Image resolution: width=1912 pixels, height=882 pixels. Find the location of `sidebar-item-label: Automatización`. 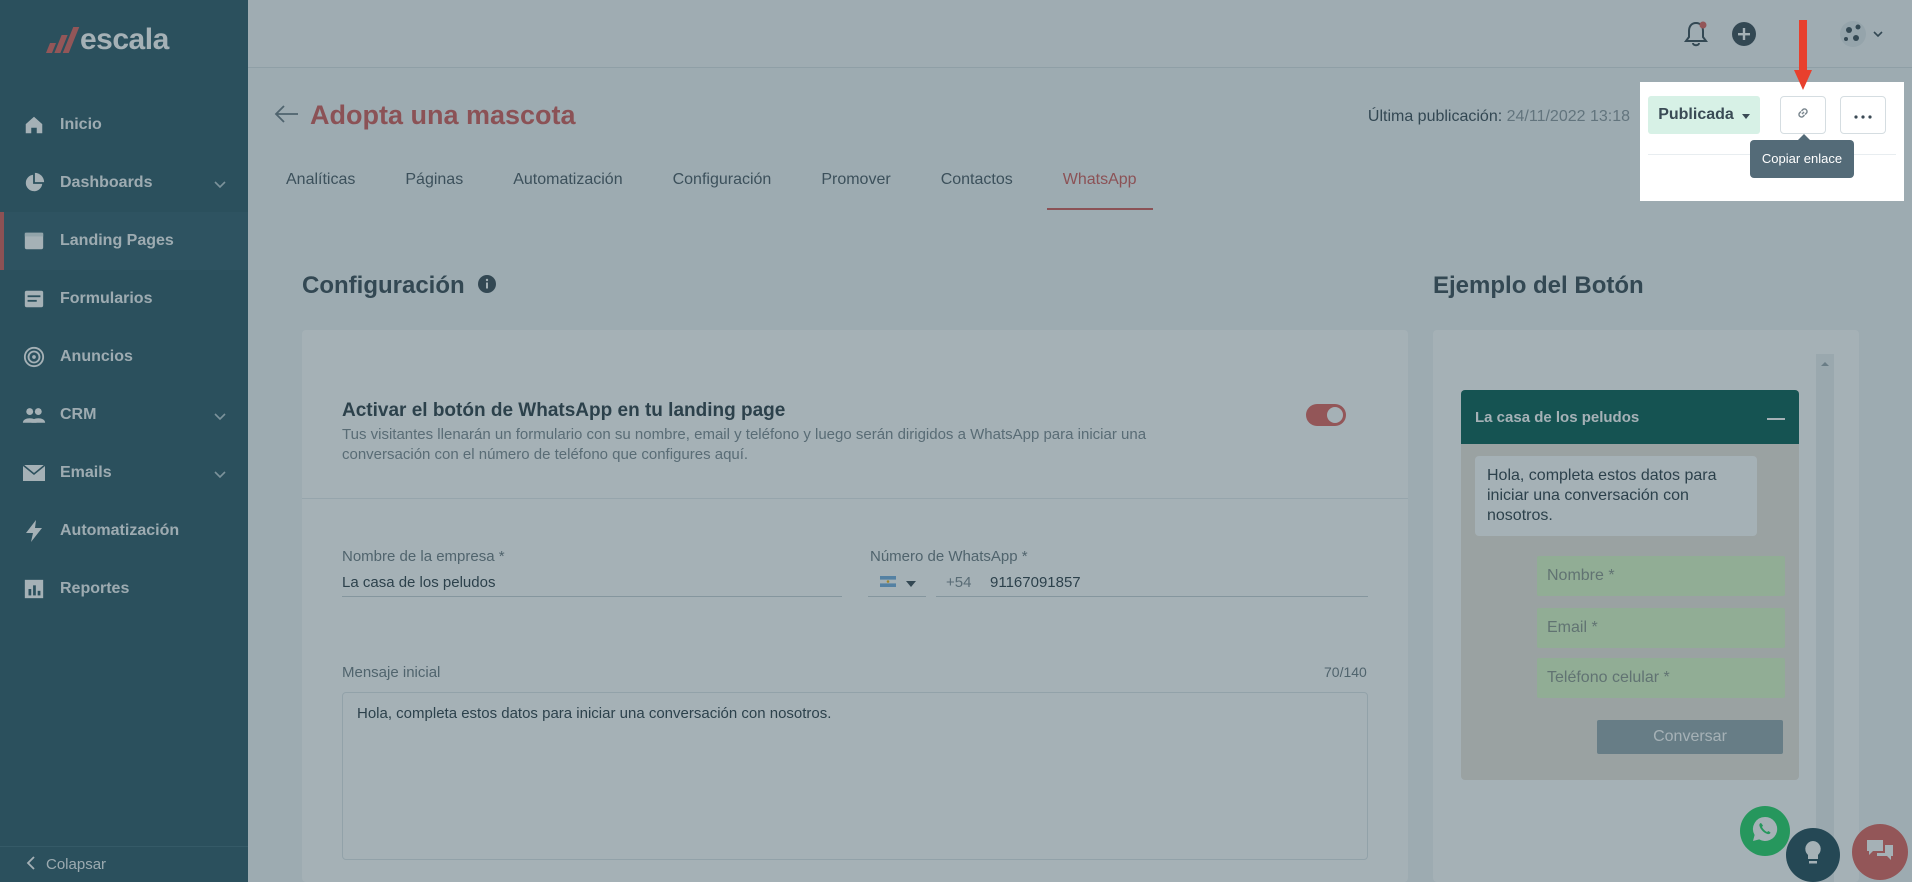

sidebar-item-label: Automatización is located at coordinates (120, 530).